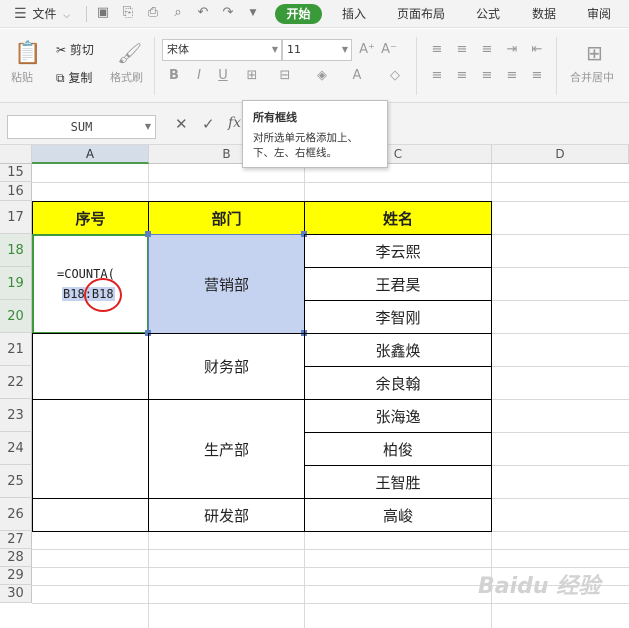 This screenshot has width=629, height=628. Describe the element at coordinates (226, 449) in the screenshot. I see `department-cell: 生产部` at that location.